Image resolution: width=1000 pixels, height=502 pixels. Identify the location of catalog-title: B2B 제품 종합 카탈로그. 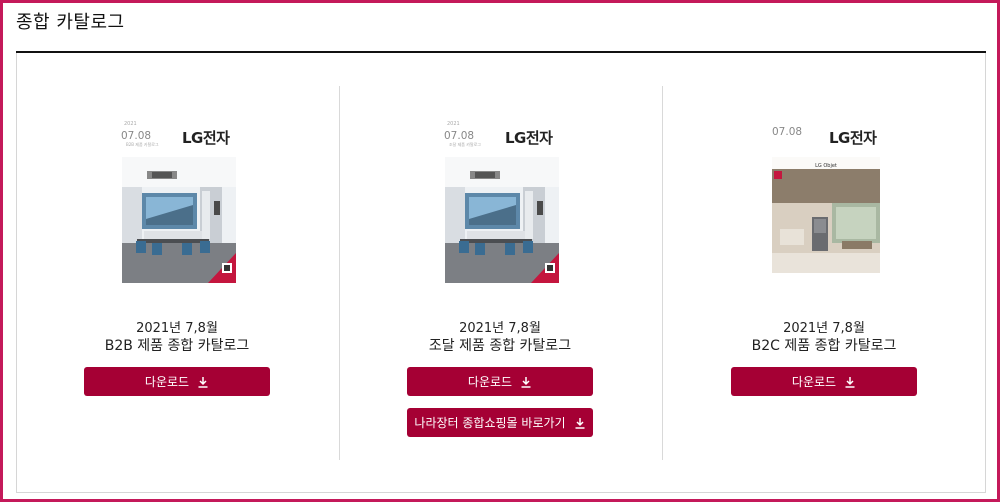
(177, 346).